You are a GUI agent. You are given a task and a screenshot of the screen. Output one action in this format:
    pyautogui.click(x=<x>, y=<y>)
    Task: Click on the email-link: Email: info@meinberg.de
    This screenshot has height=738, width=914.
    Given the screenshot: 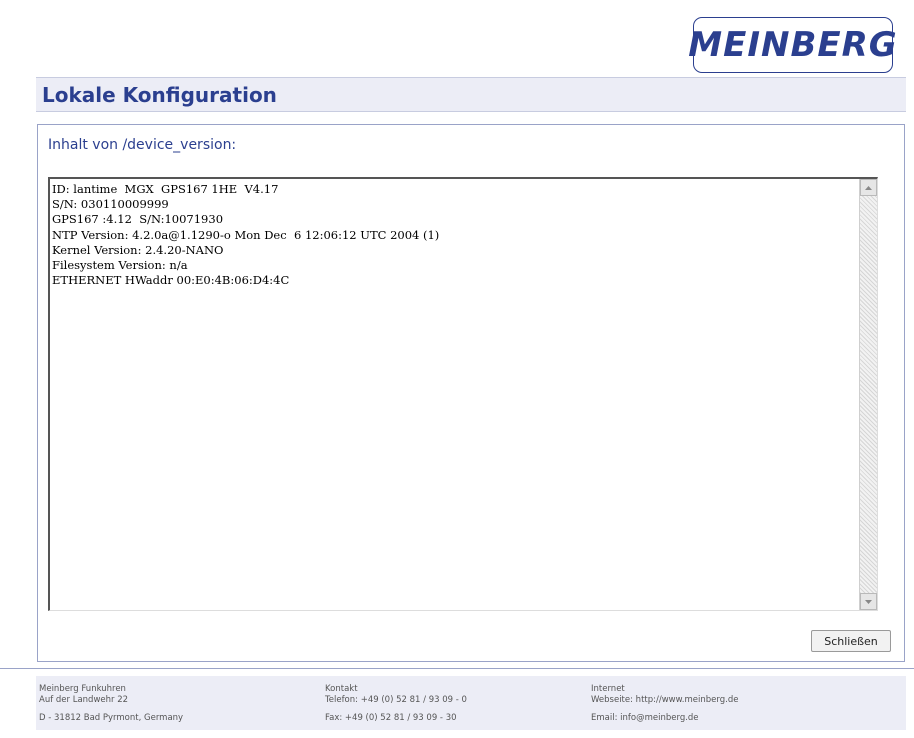 What is the action you would take?
    pyautogui.click(x=645, y=718)
    